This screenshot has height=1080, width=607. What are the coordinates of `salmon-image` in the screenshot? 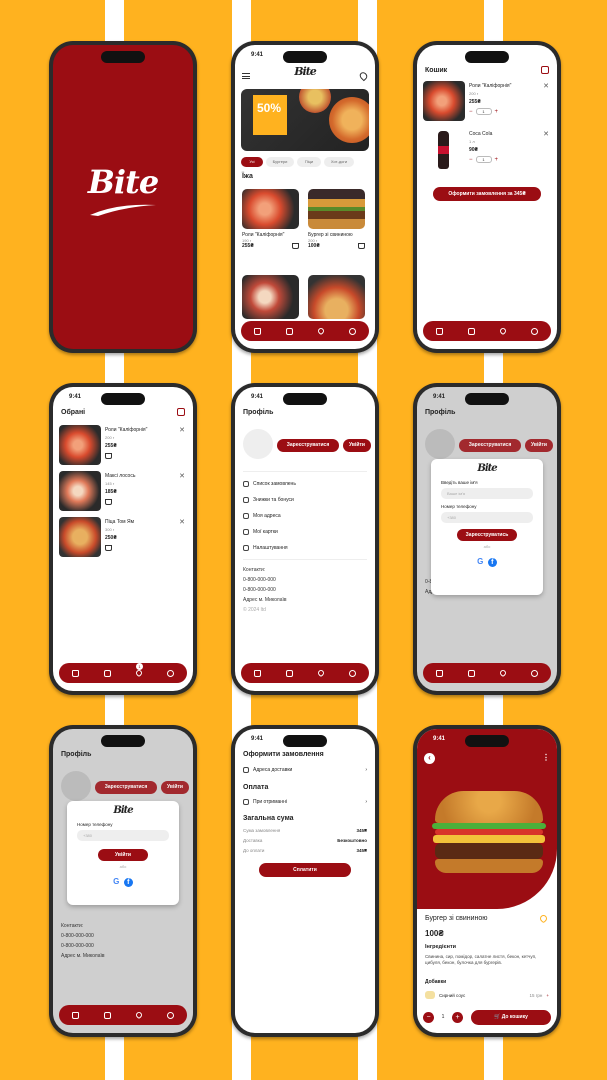 It's located at (80, 491).